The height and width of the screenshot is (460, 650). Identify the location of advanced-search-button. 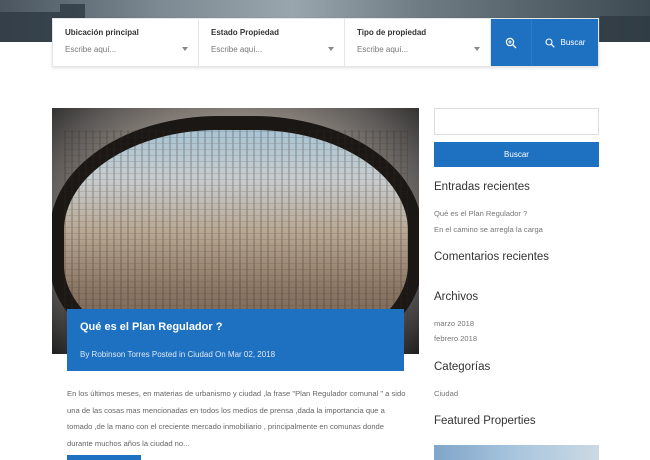
(511, 42).